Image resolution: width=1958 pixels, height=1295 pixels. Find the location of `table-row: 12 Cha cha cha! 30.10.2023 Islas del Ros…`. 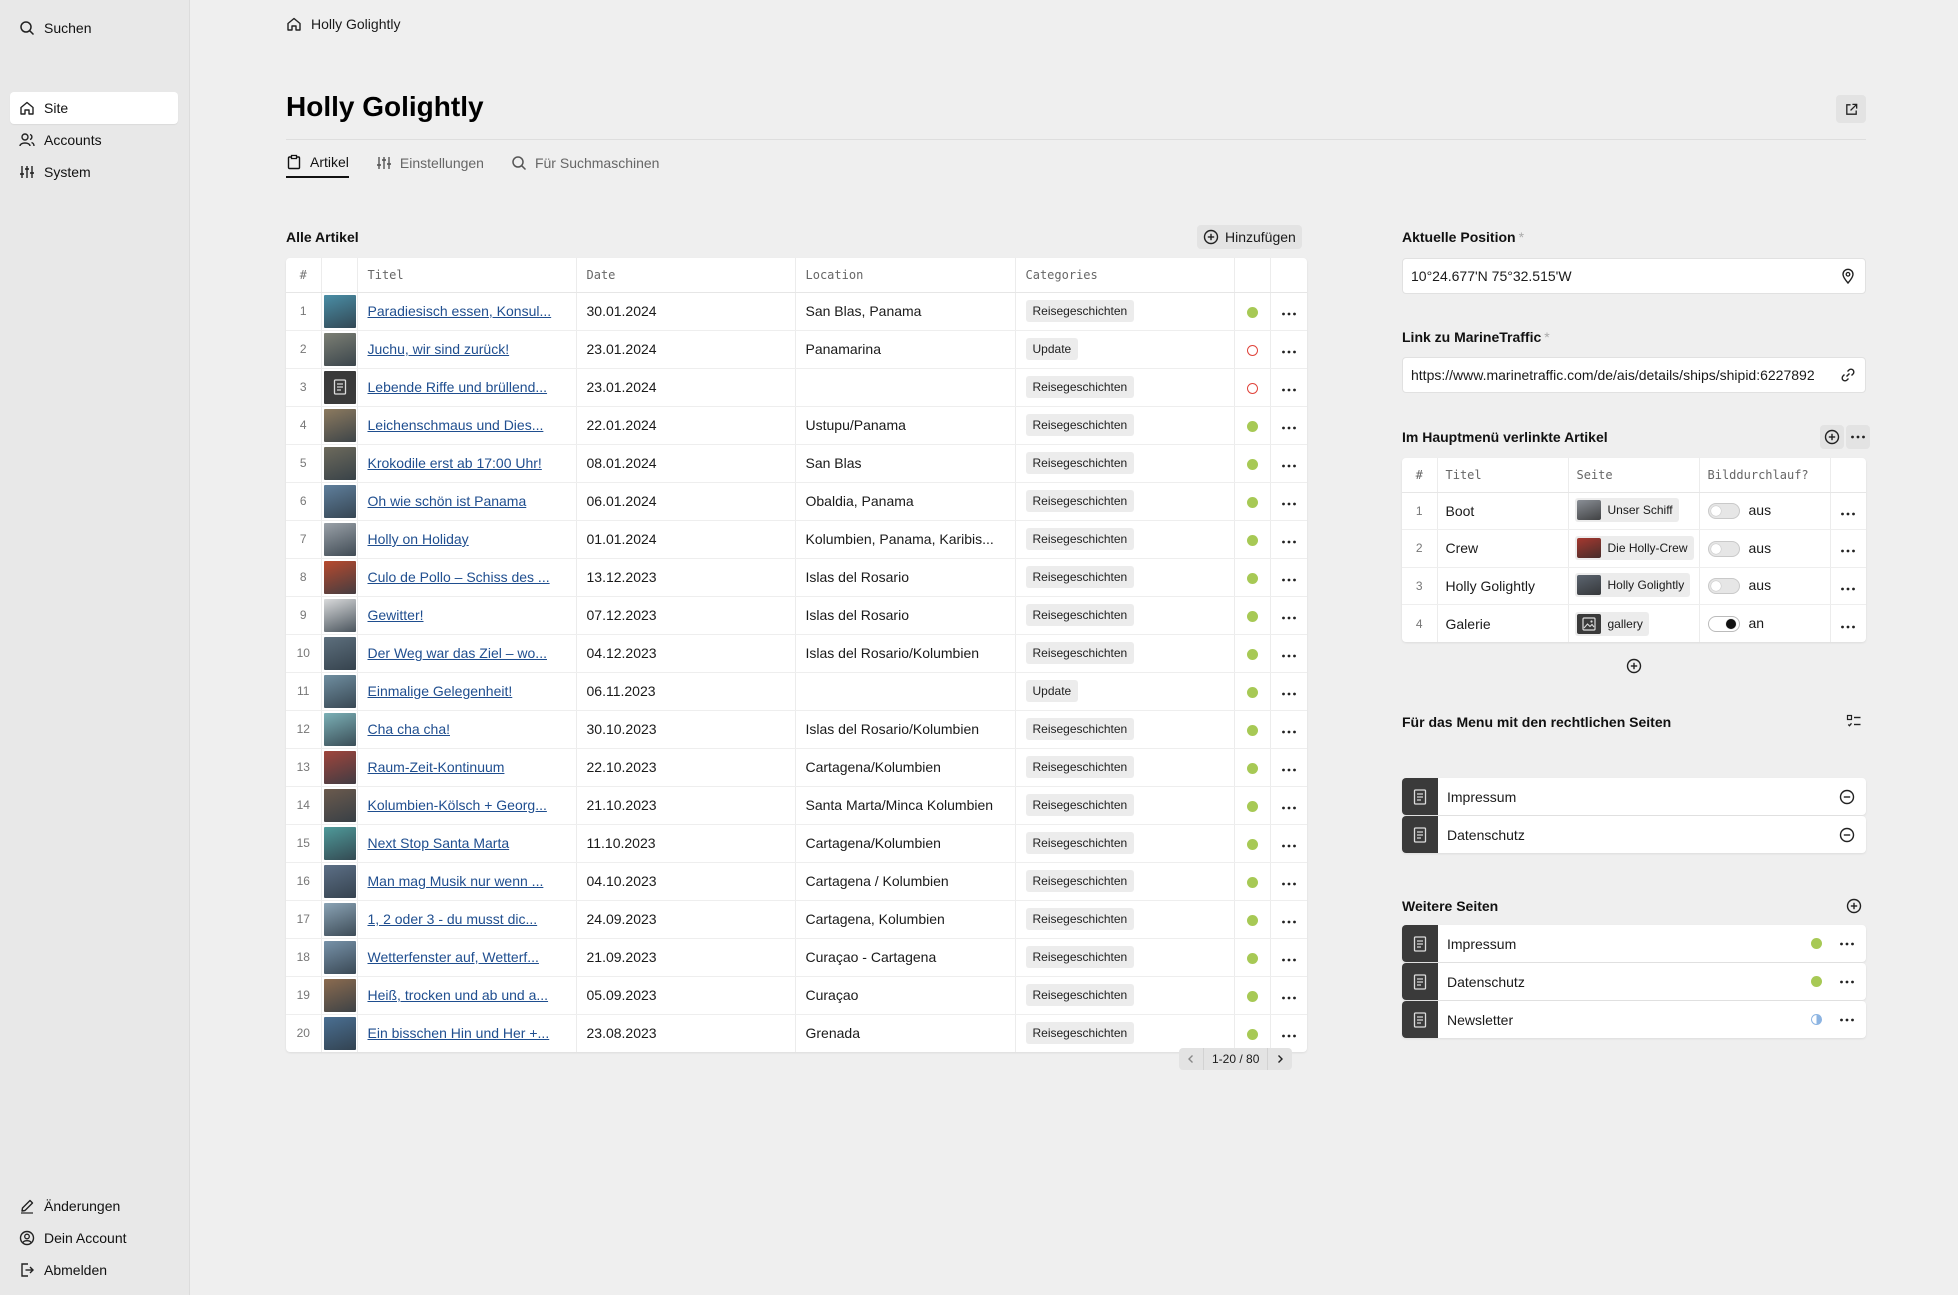

table-row: 12 Cha cha cha! 30.10.2023 Islas del Ros… is located at coordinates (796, 729).